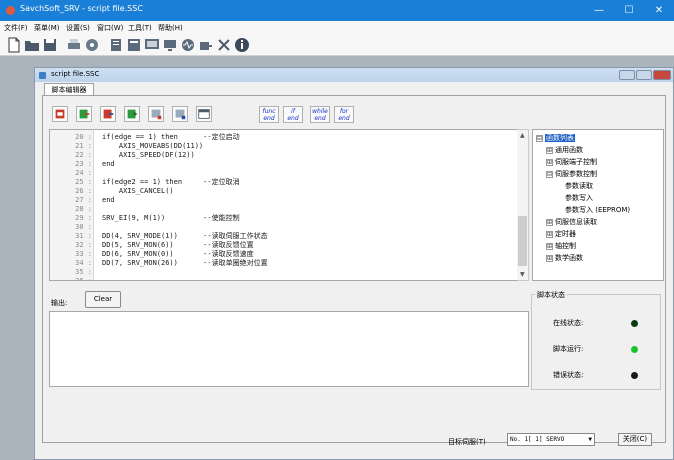 This screenshot has width=674, height=460. I want to click on tree-item: 参数写入 (EEPROM), so click(593, 210).